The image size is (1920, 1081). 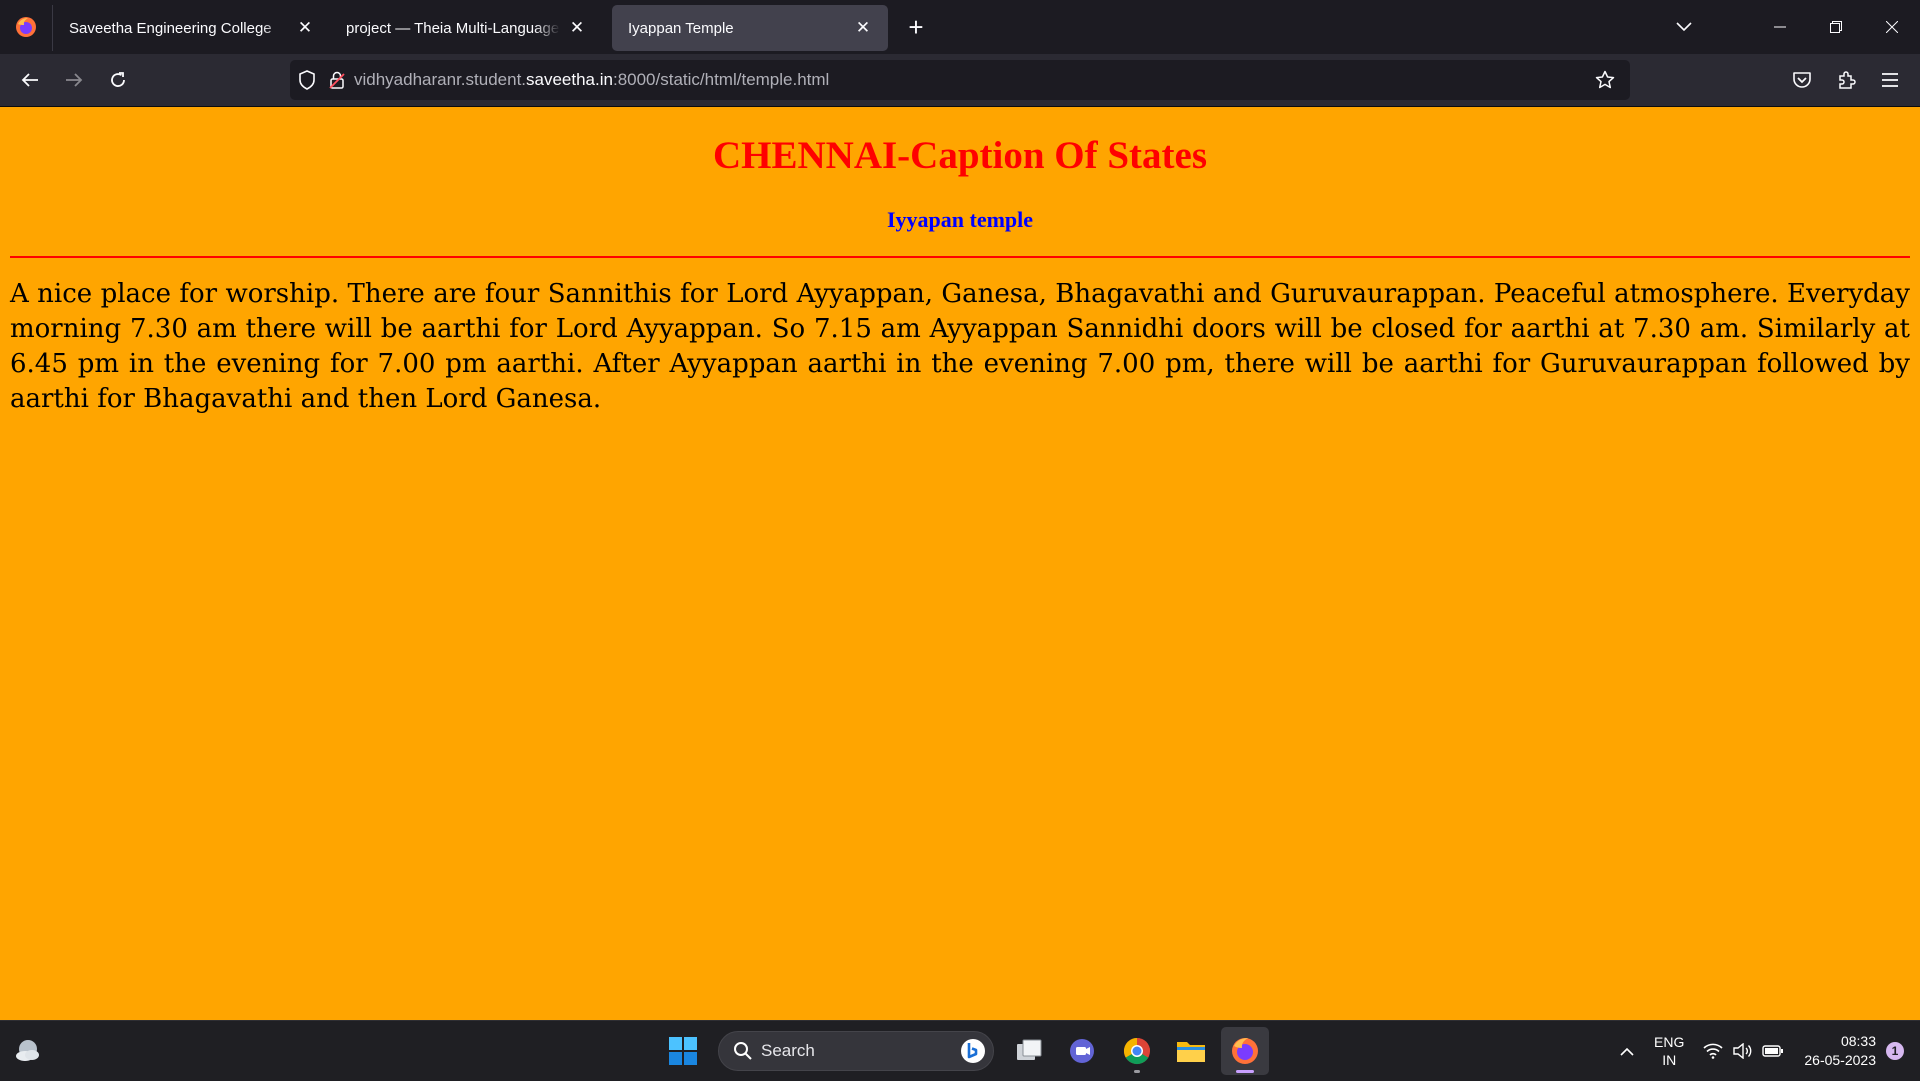 What do you see at coordinates (1840, 1060) in the screenshot?
I see `clock-date: 26-05-2023` at bounding box center [1840, 1060].